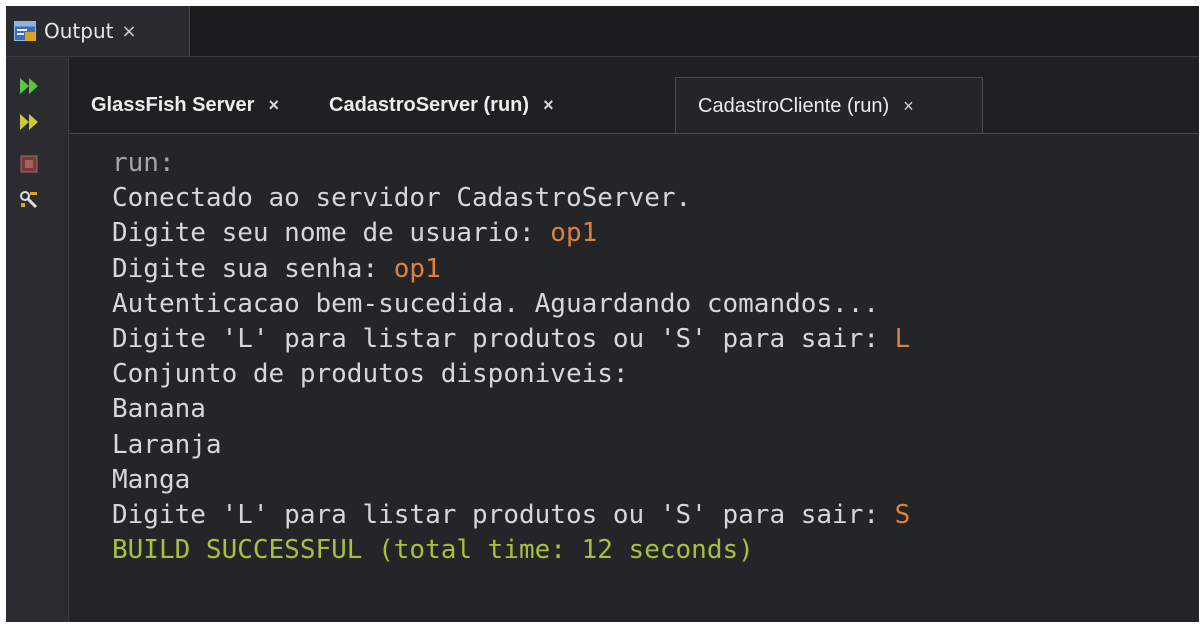  Describe the element at coordinates (429, 105) in the screenshot. I see `tab-label: CadastroServer (run)` at that location.